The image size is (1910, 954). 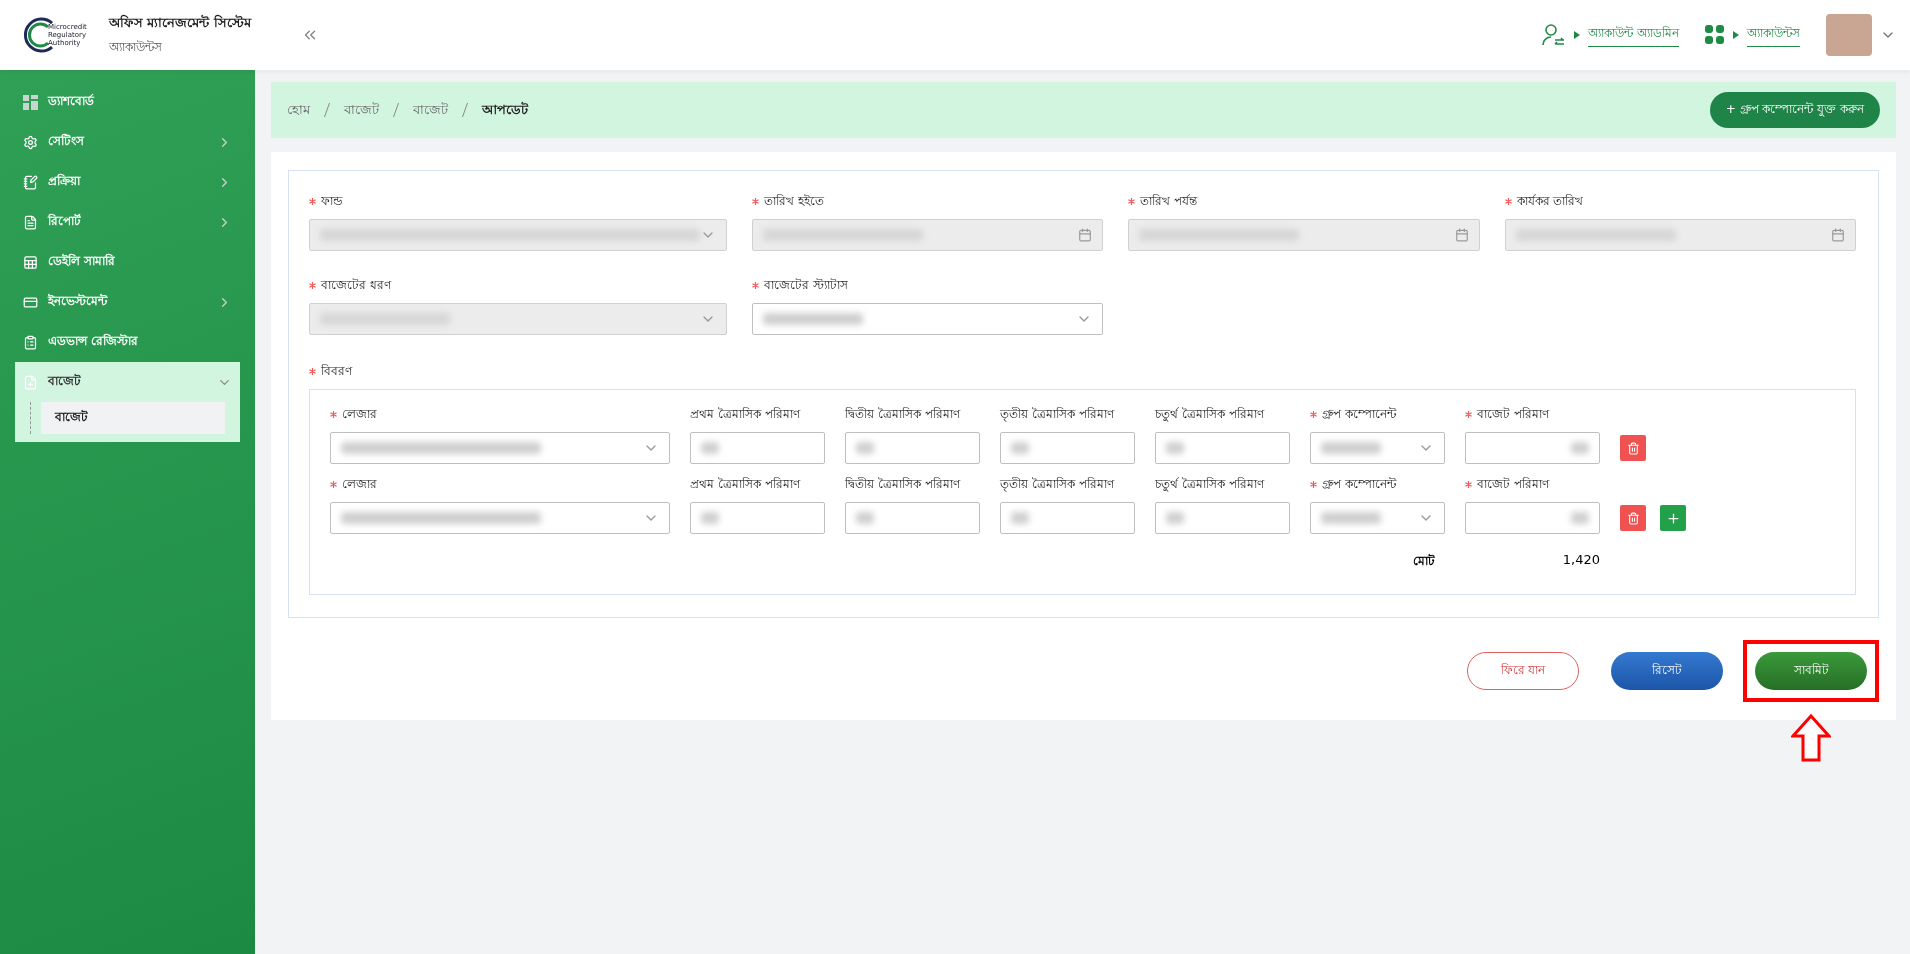 I want to click on file-plus-icon, so click(x=30, y=382).